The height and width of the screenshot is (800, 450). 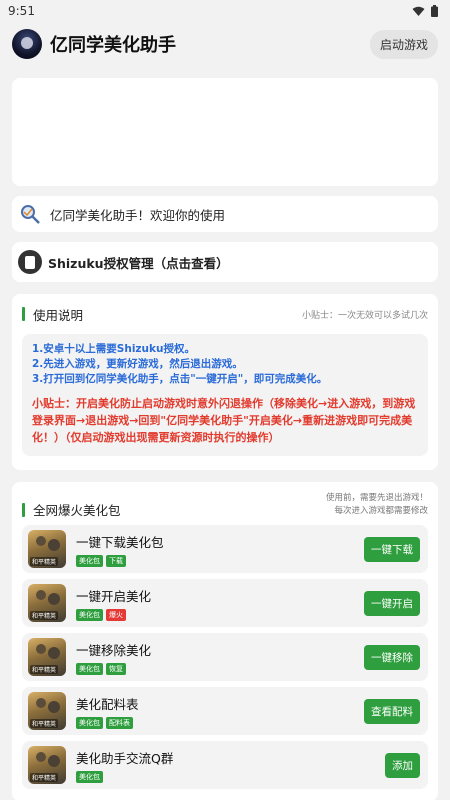 I want to click on pack-info: 美化助手交流Q群 美化包, so click(x=230, y=765).